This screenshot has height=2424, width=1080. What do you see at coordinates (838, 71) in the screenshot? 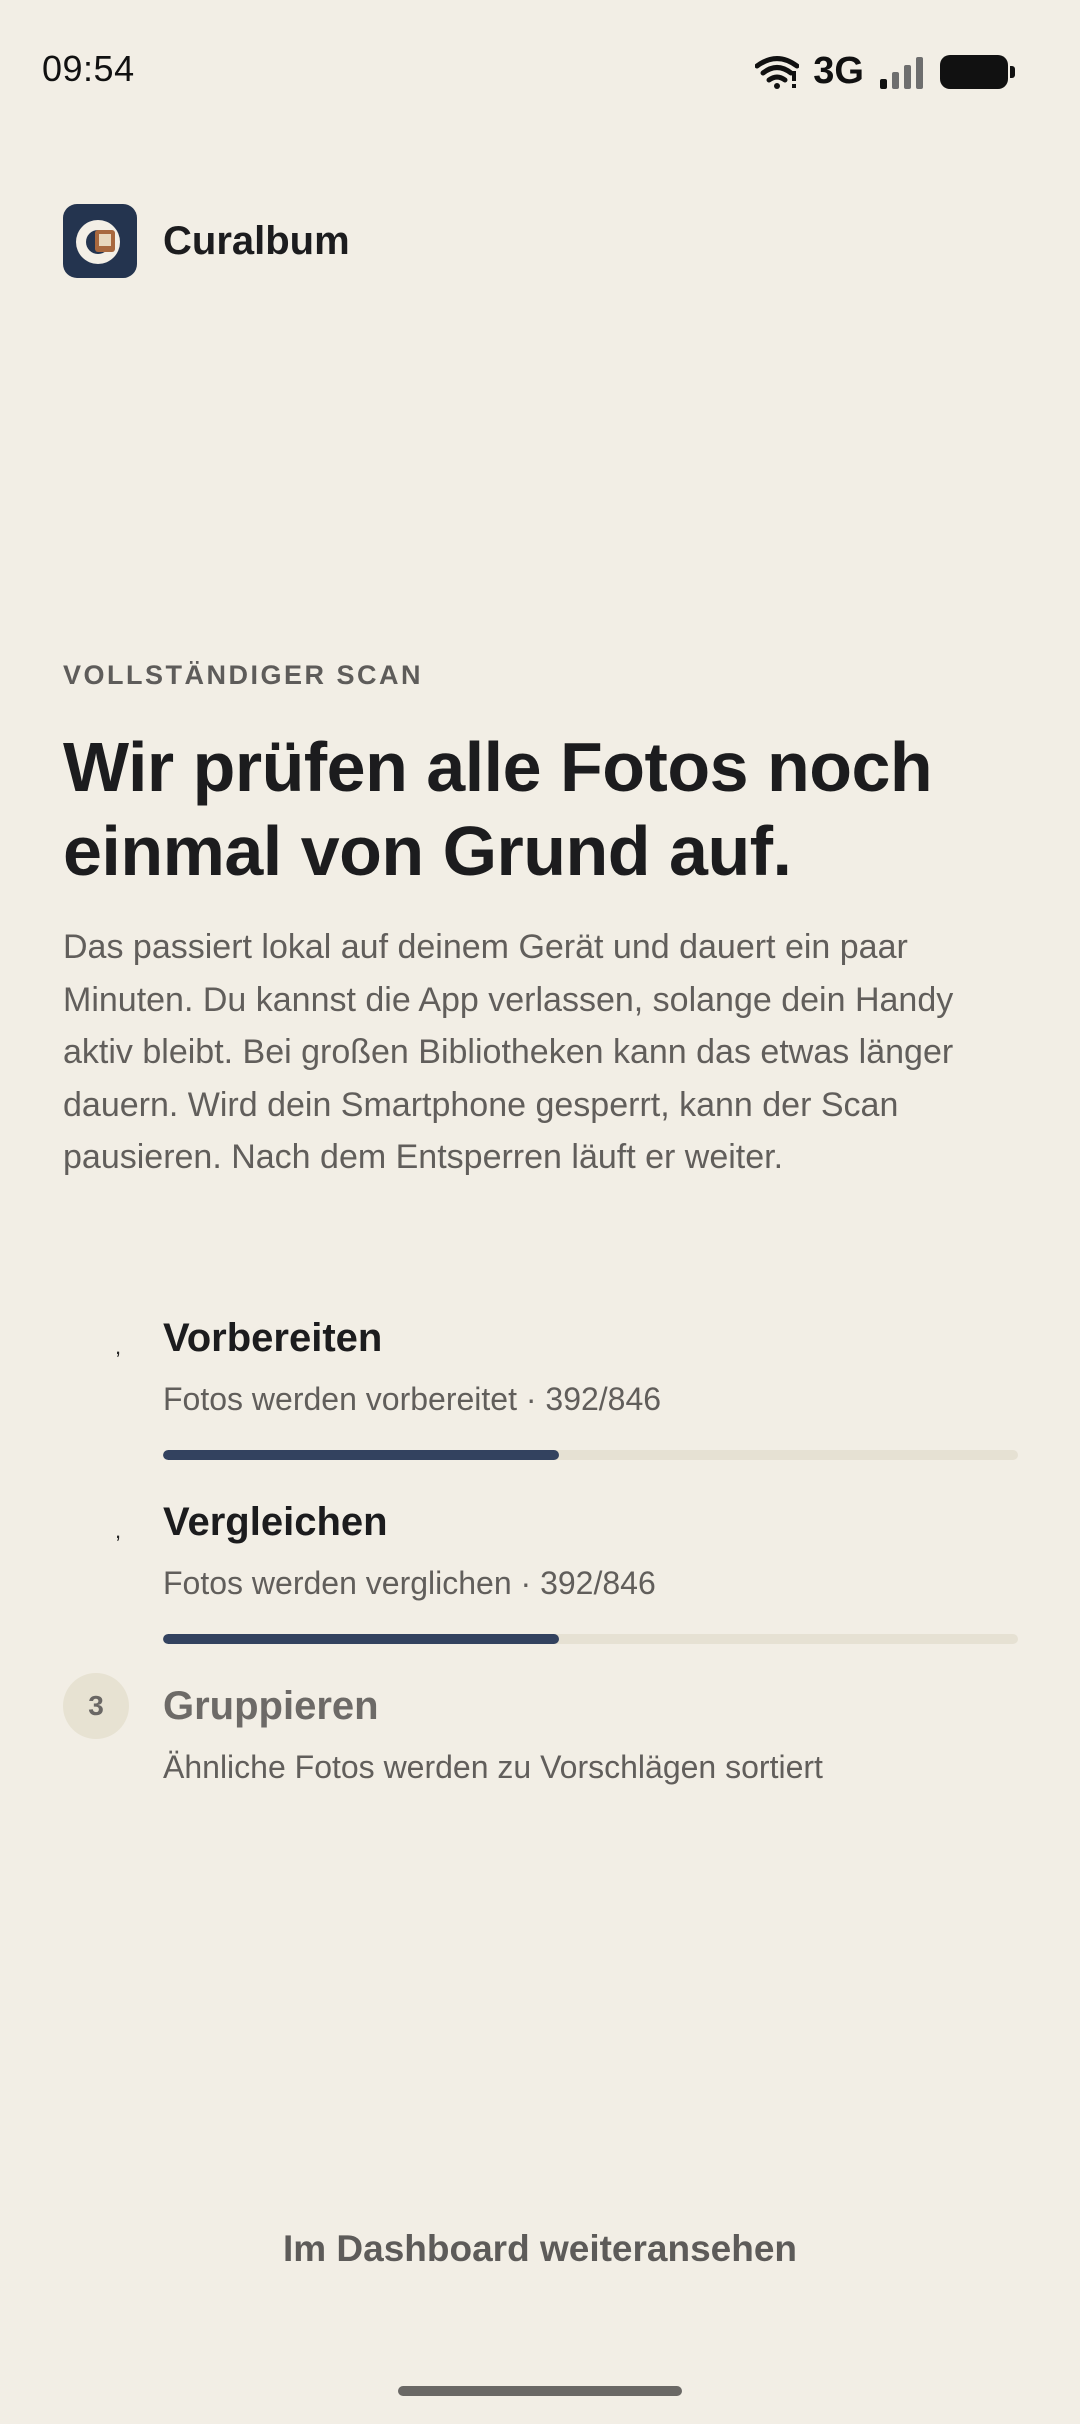
I see `network-type: 3G` at bounding box center [838, 71].